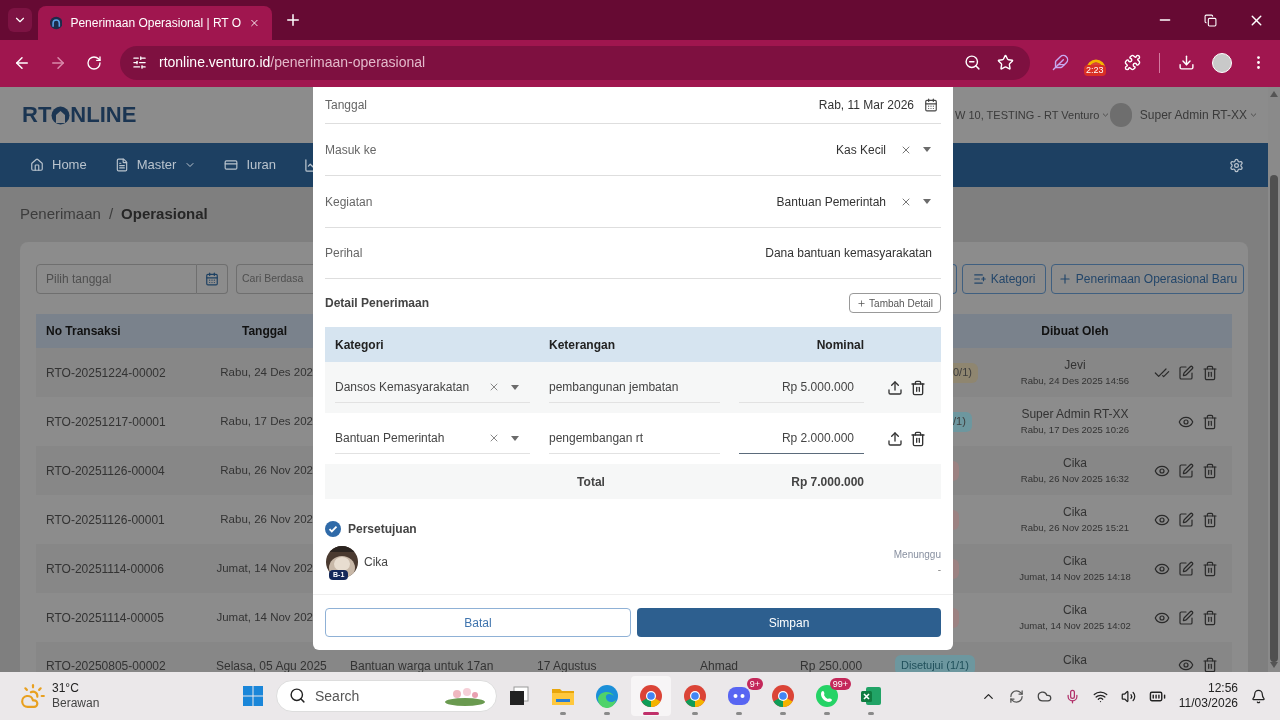 The height and width of the screenshot is (720, 1280). I want to click on user-menu: Super Admin RT-XX, so click(1193, 115).